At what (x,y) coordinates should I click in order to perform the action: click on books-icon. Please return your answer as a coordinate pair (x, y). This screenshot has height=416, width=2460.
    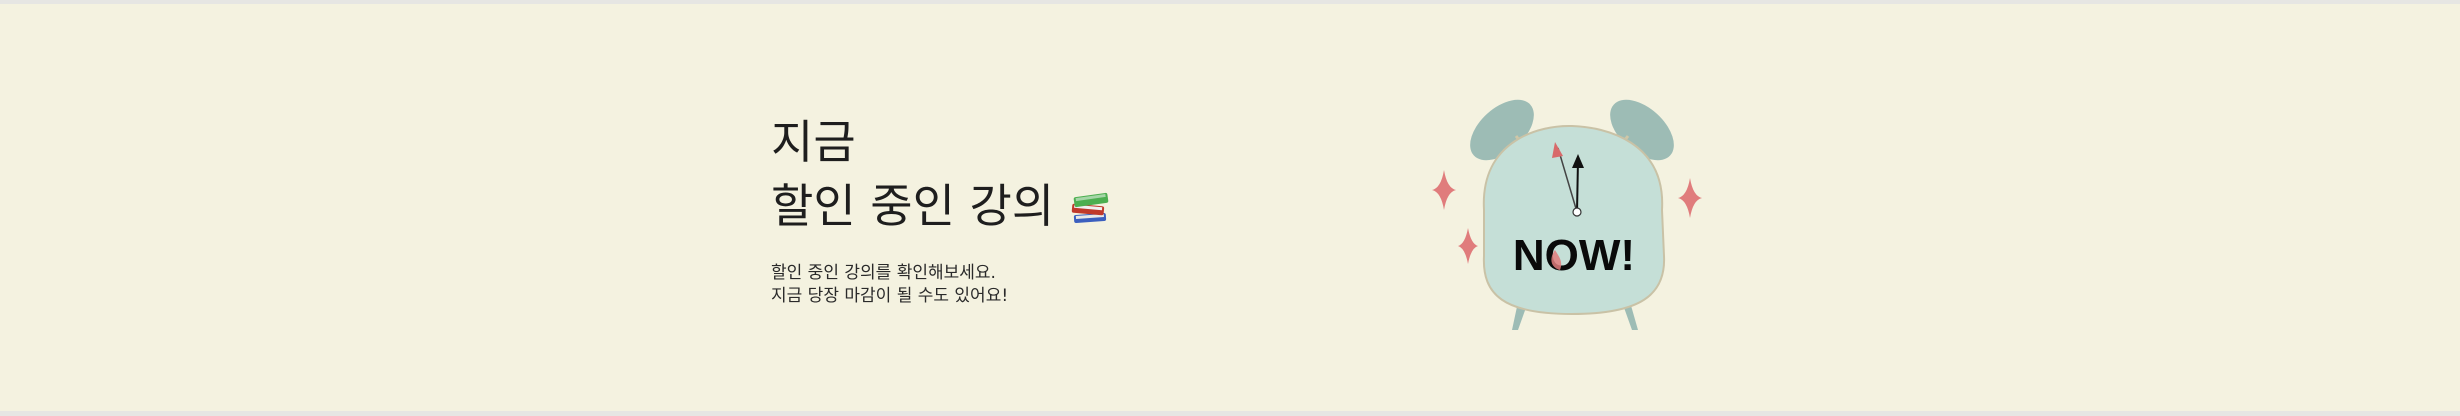
    Looking at the image, I should click on (1091, 206).